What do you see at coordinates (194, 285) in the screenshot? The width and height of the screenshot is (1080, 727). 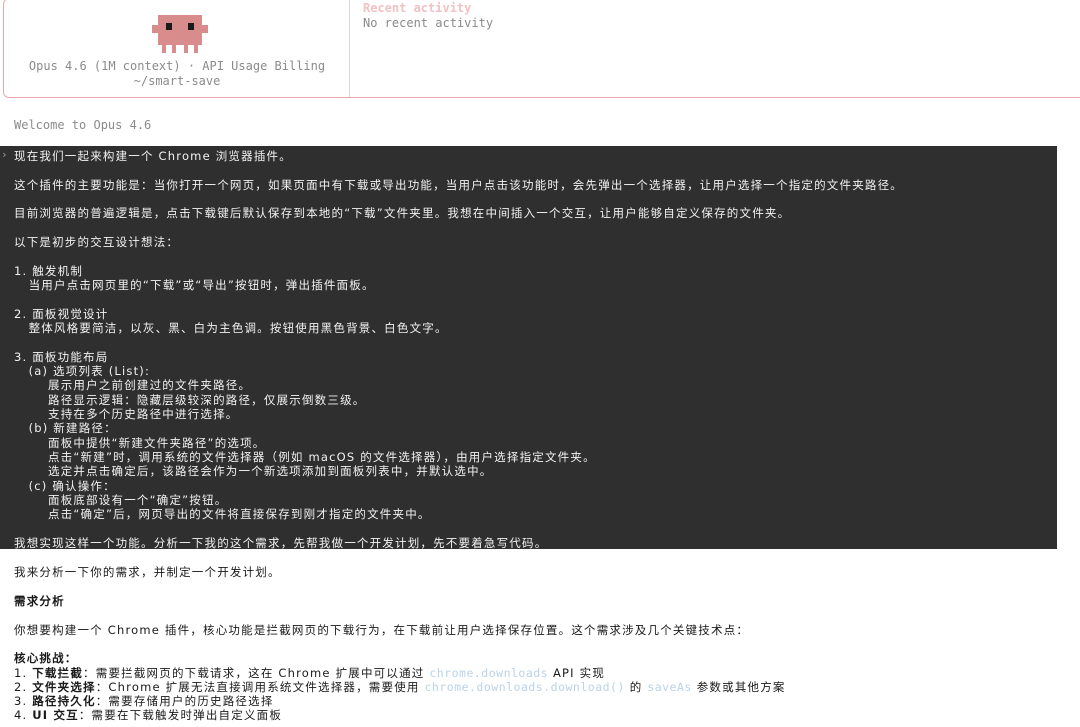 I see `prompt-line: 当用户点击网页里的“下载”或“导出”按钮时，弹出插件面板。` at bounding box center [194, 285].